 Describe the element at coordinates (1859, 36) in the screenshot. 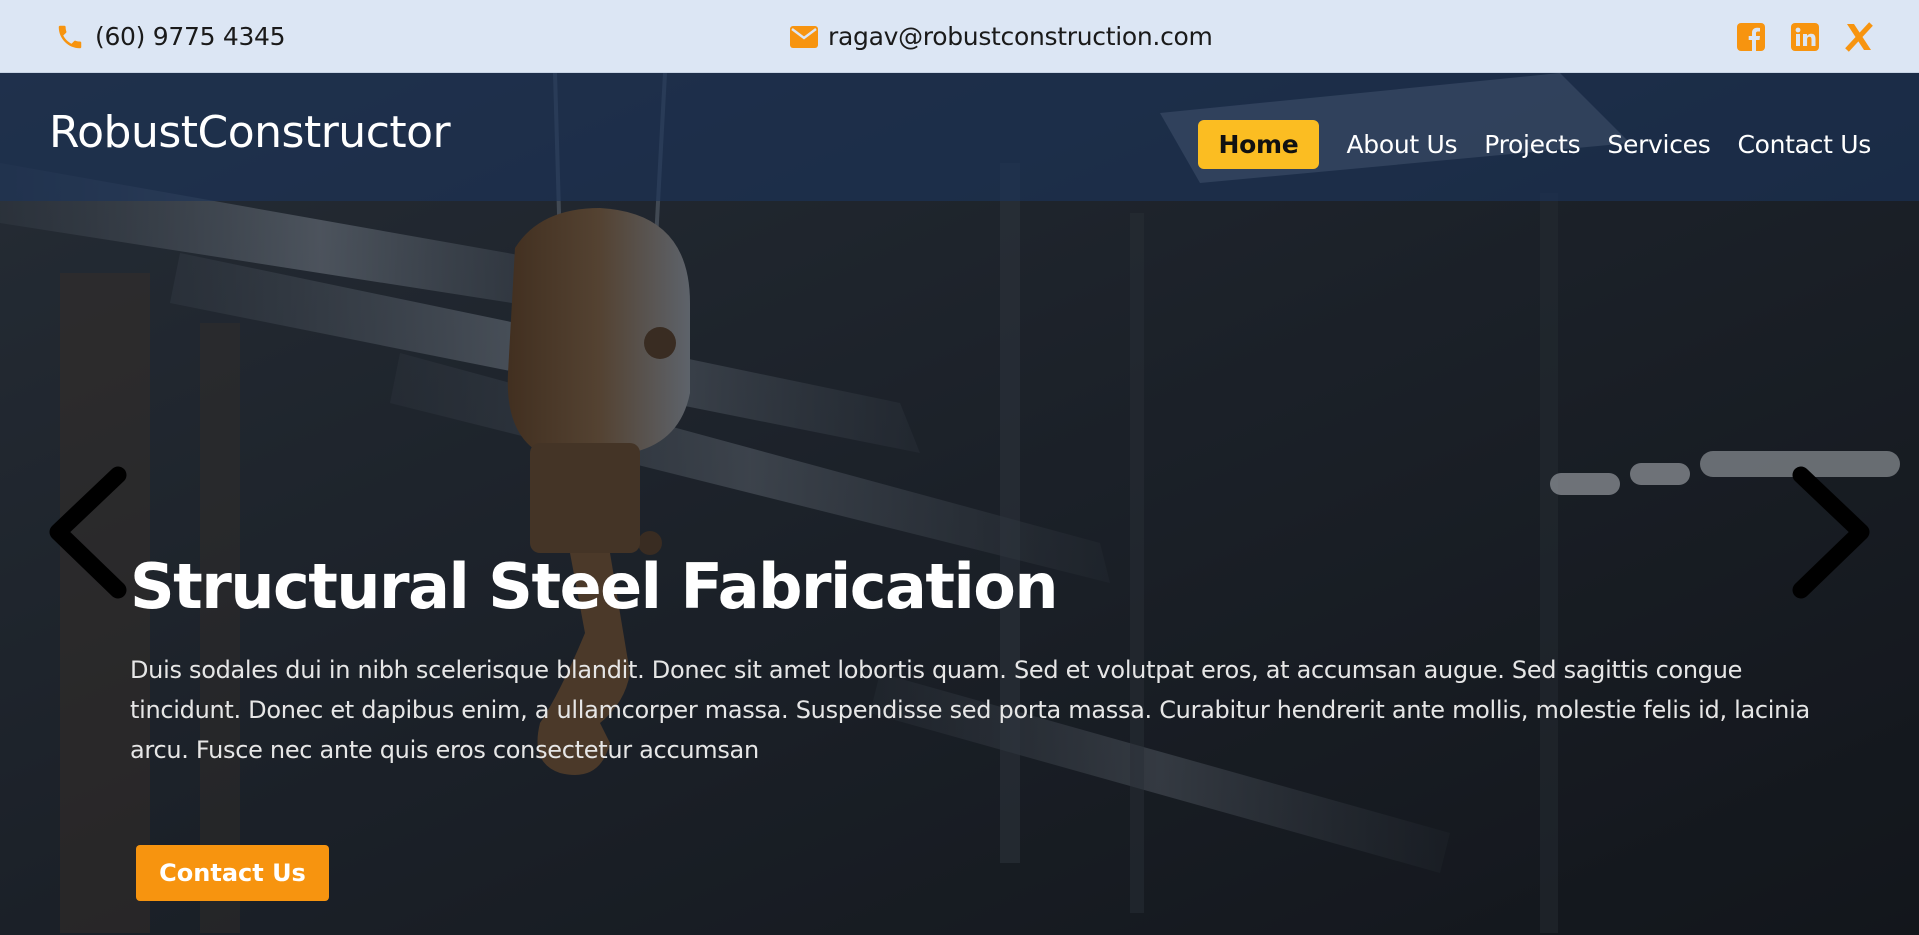

I see `x-icon` at that location.